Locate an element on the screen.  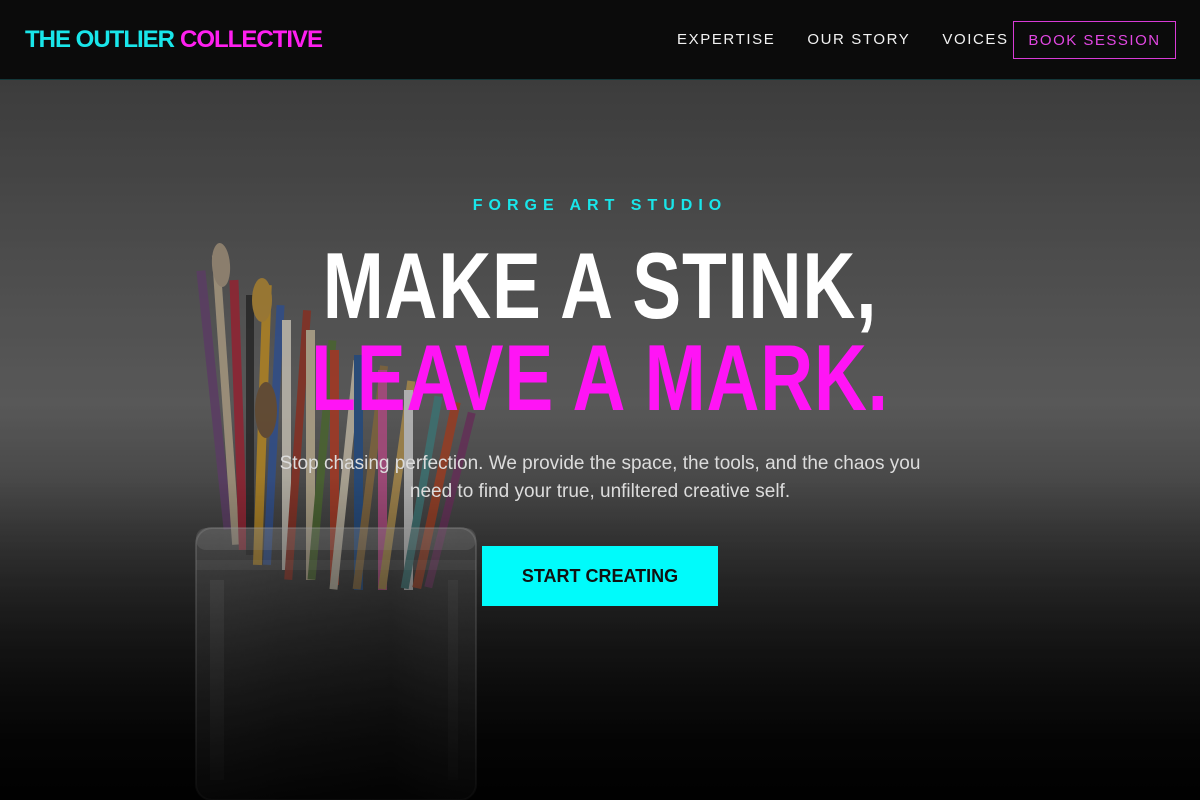
logo-text-primary: THE OUTLIER is located at coordinates (100, 39).